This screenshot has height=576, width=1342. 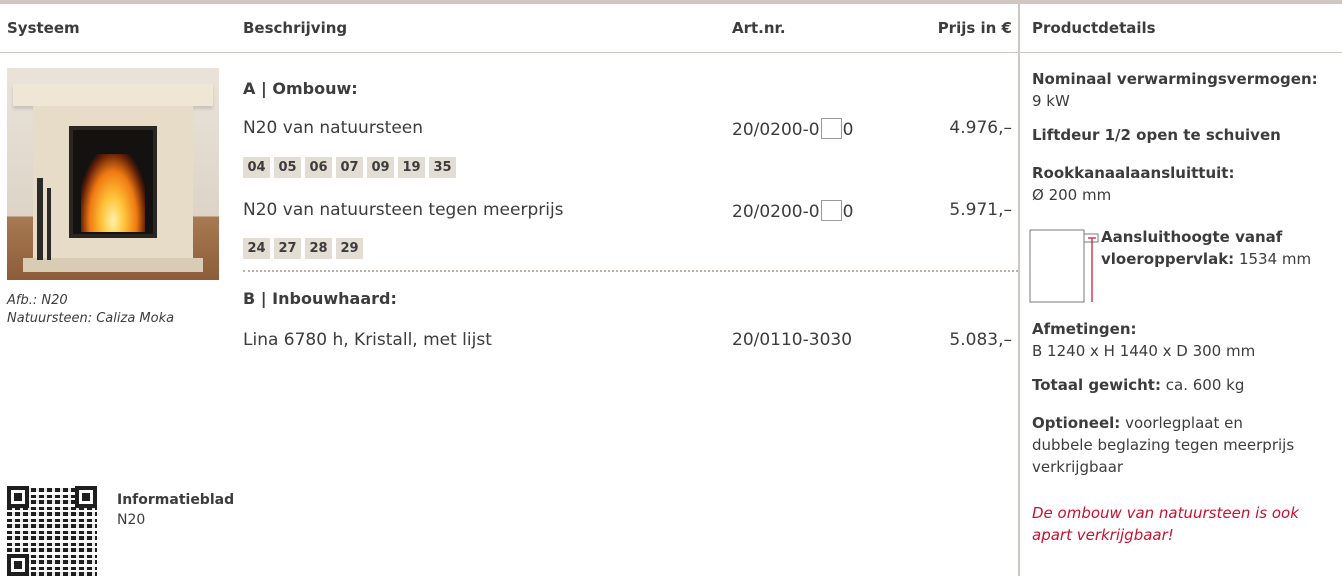 What do you see at coordinates (1078, 467) in the screenshot?
I see `detail-value: verkrijgbaar` at bounding box center [1078, 467].